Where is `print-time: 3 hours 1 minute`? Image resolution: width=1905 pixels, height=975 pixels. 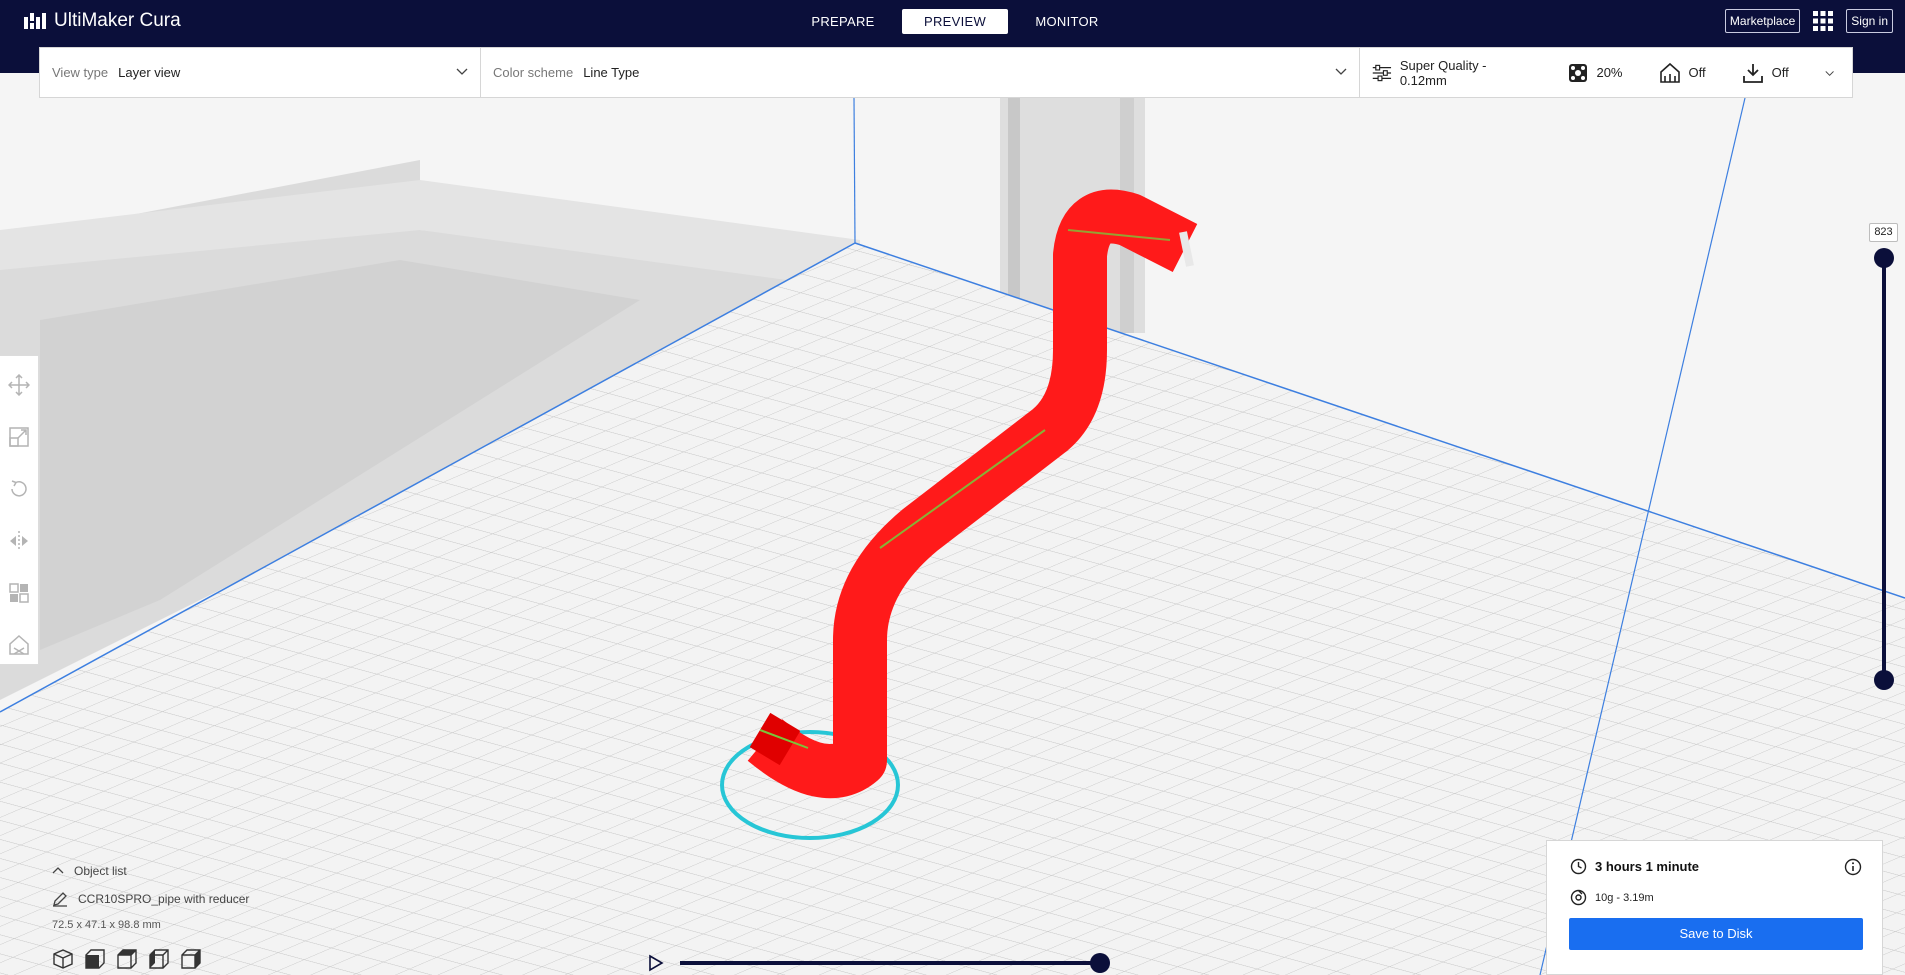
print-time: 3 hours 1 minute is located at coordinates (1647, 866).